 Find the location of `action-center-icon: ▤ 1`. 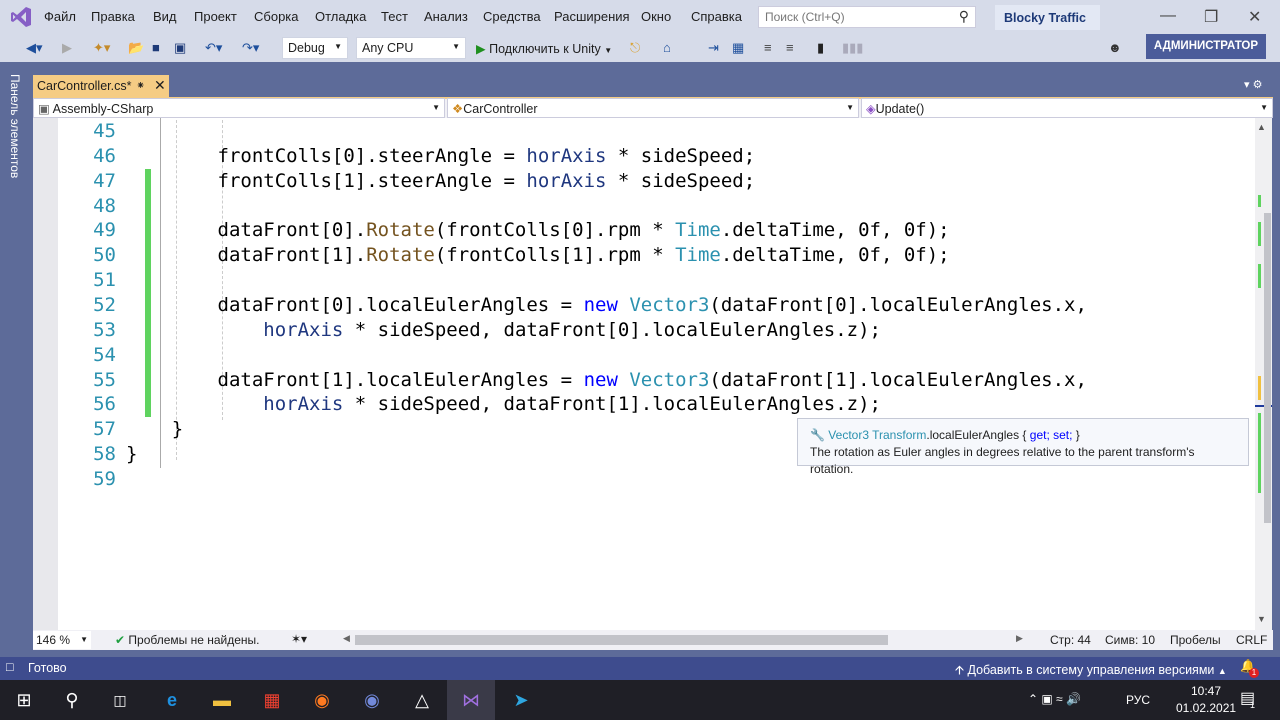

action-center-icon: ▤ 1 is located at coordinates (1247, 699).